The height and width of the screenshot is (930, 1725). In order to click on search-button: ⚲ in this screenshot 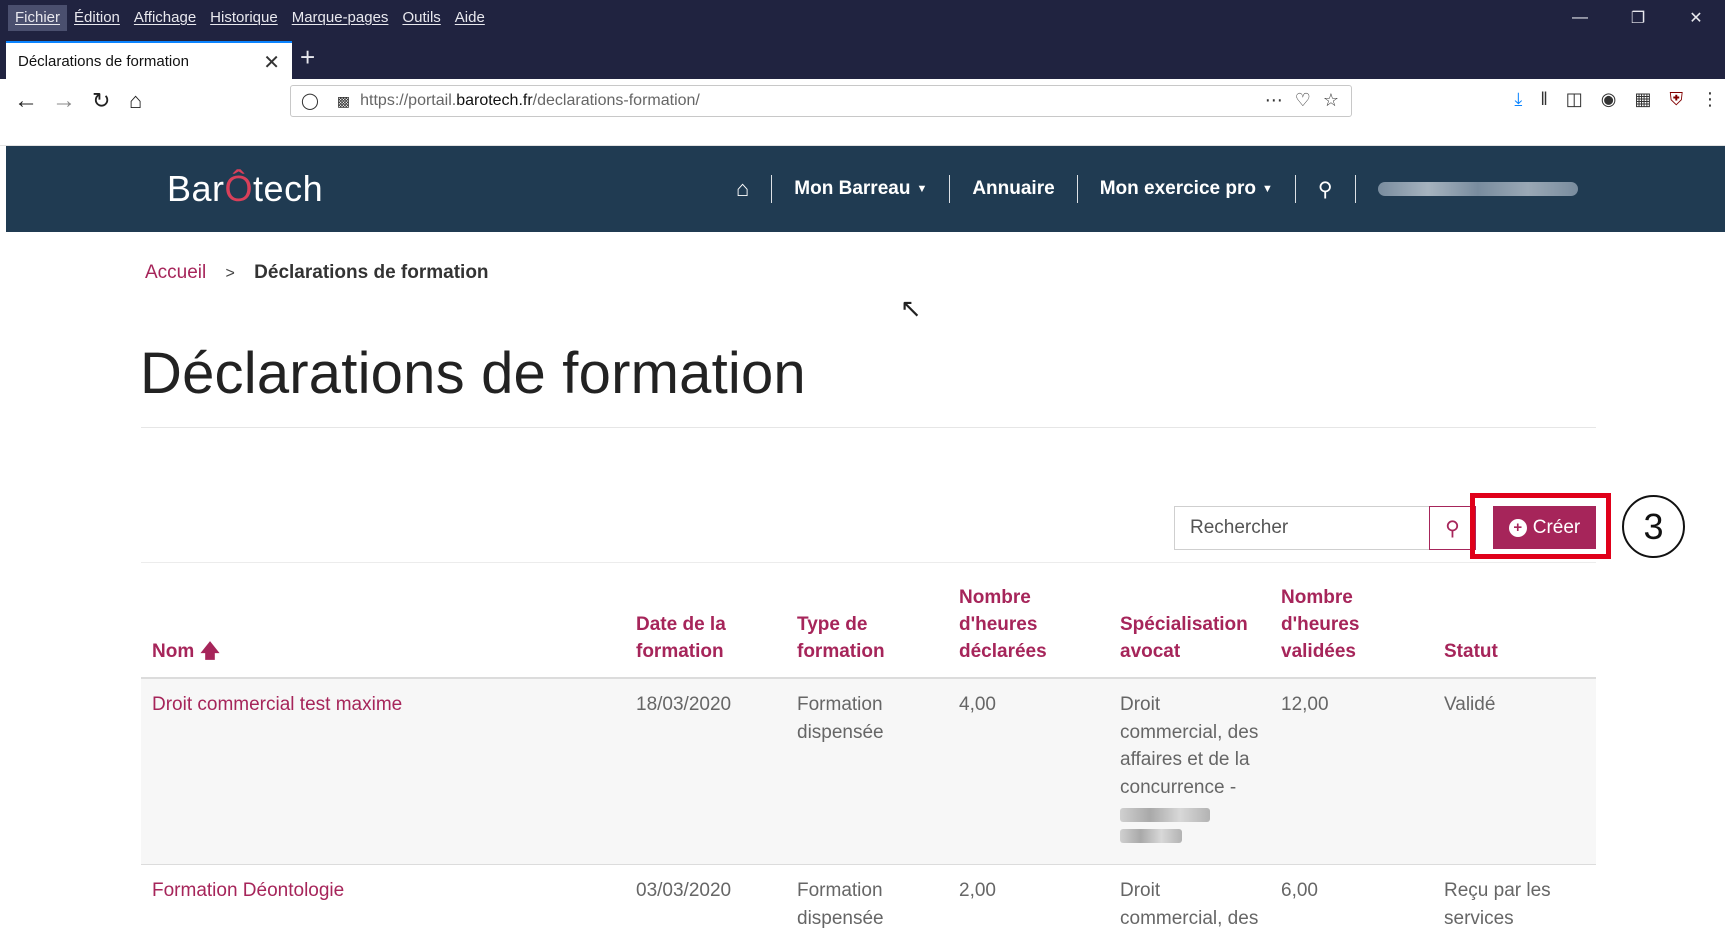, I will do `click(1452, 528)`.